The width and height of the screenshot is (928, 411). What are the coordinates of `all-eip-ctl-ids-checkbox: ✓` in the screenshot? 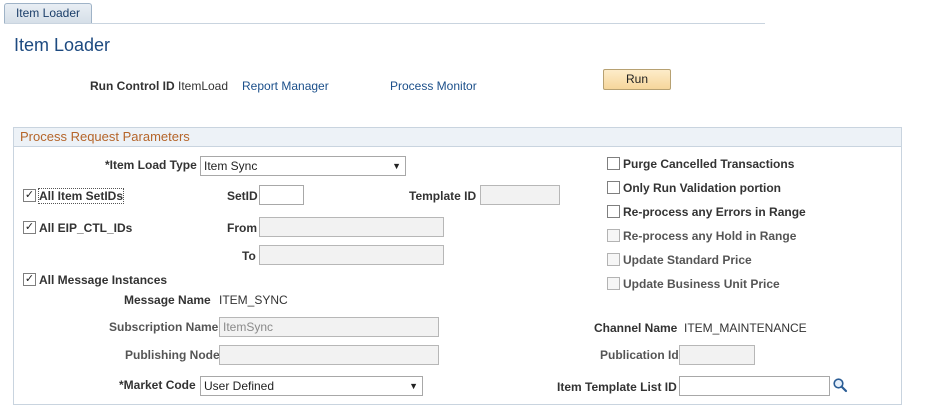 It's located at (29, 227).